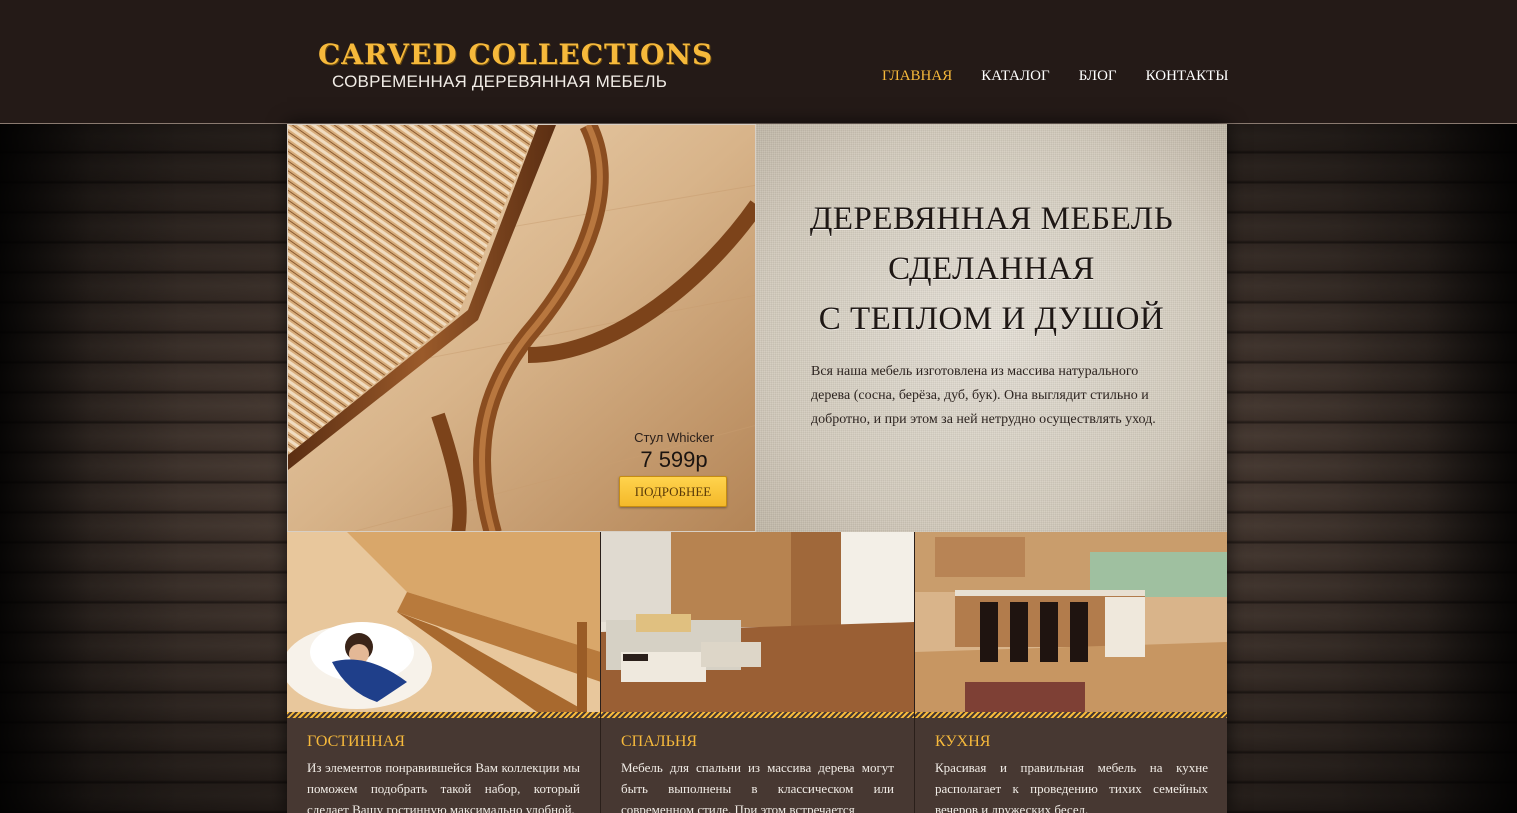 This screenshot has width=1517, height=813. Describe the element at coordinates (659, 742) in the screenshot. I see `category-title-bedroom: СПАЛЬНЯ` at that location.